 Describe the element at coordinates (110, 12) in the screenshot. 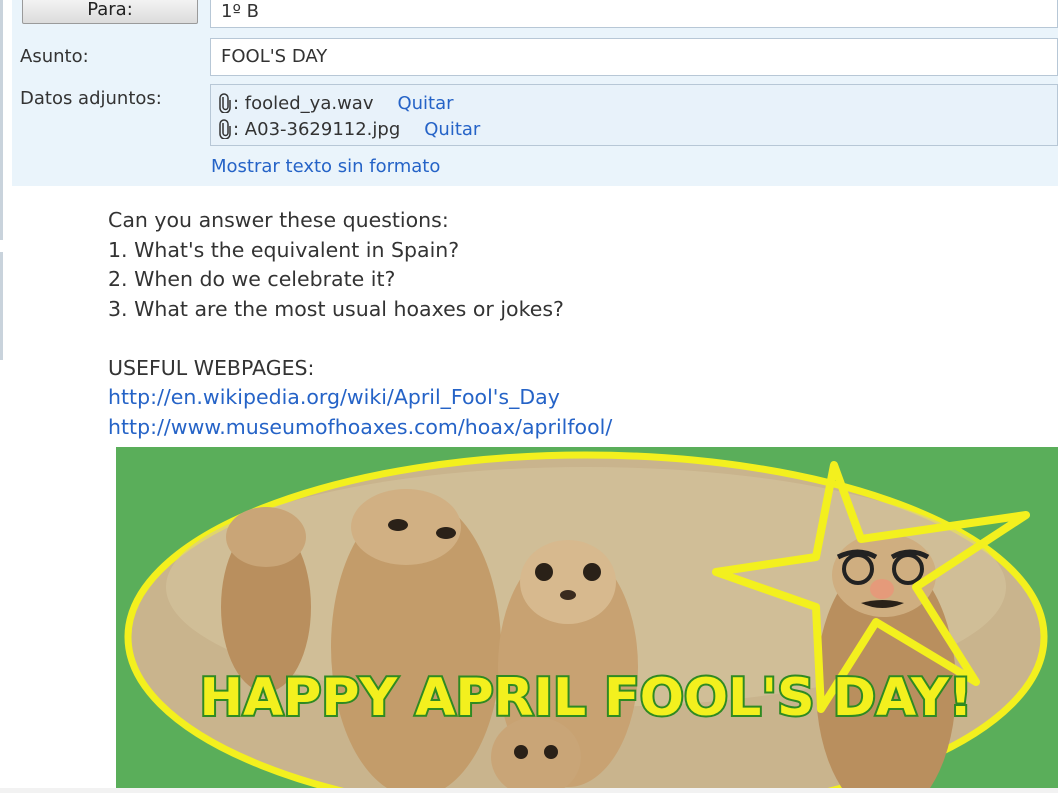

I see `to-button: Para:` at that location.